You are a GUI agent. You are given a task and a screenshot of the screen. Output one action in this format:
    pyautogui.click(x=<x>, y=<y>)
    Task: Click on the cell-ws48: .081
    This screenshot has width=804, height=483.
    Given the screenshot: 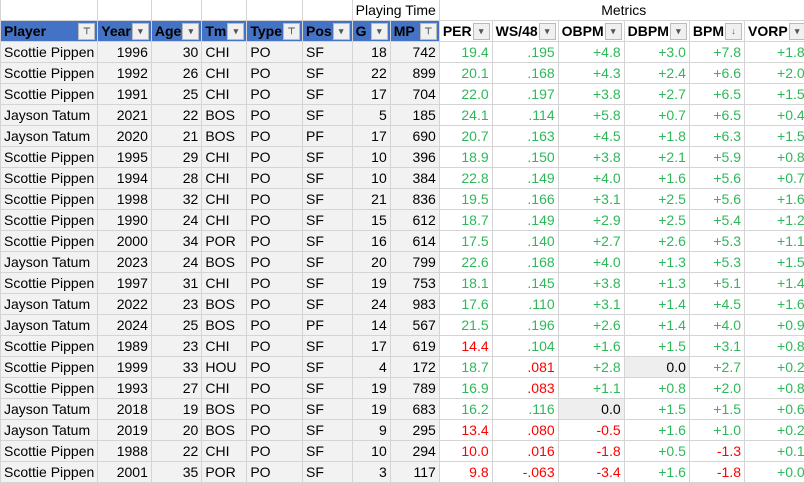 What is the action you would take?
    pyautogui.click(x=525, y=367)
    